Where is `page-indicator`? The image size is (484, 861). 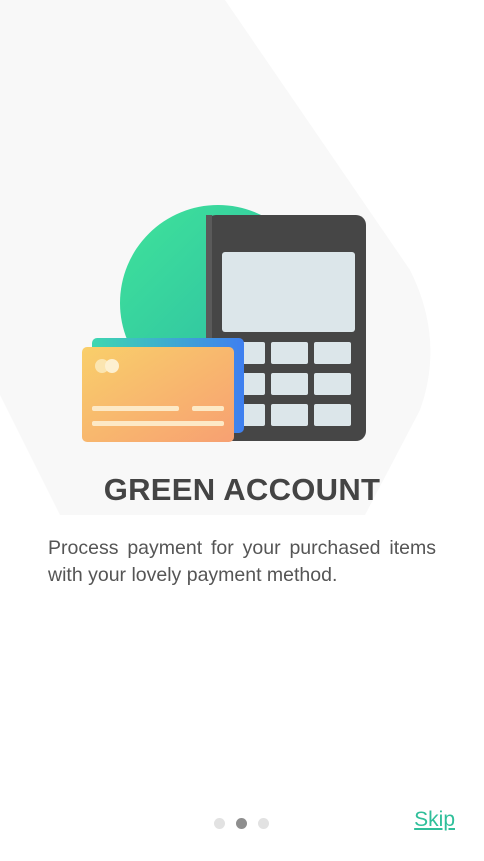
page-indicator is located at coordinates (241, 823).